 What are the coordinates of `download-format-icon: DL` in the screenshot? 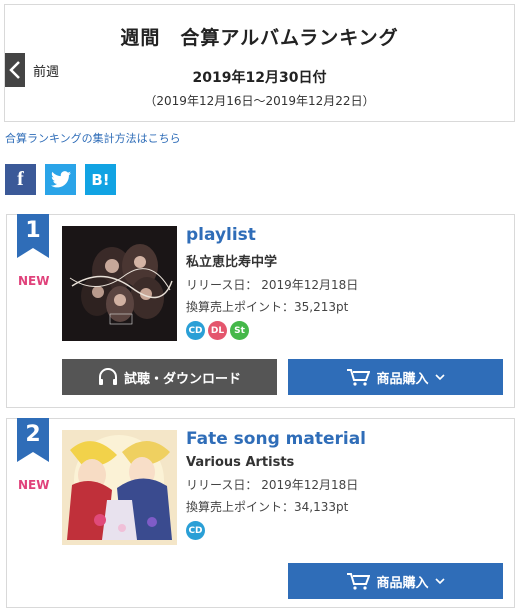 It's located at (217, 330).